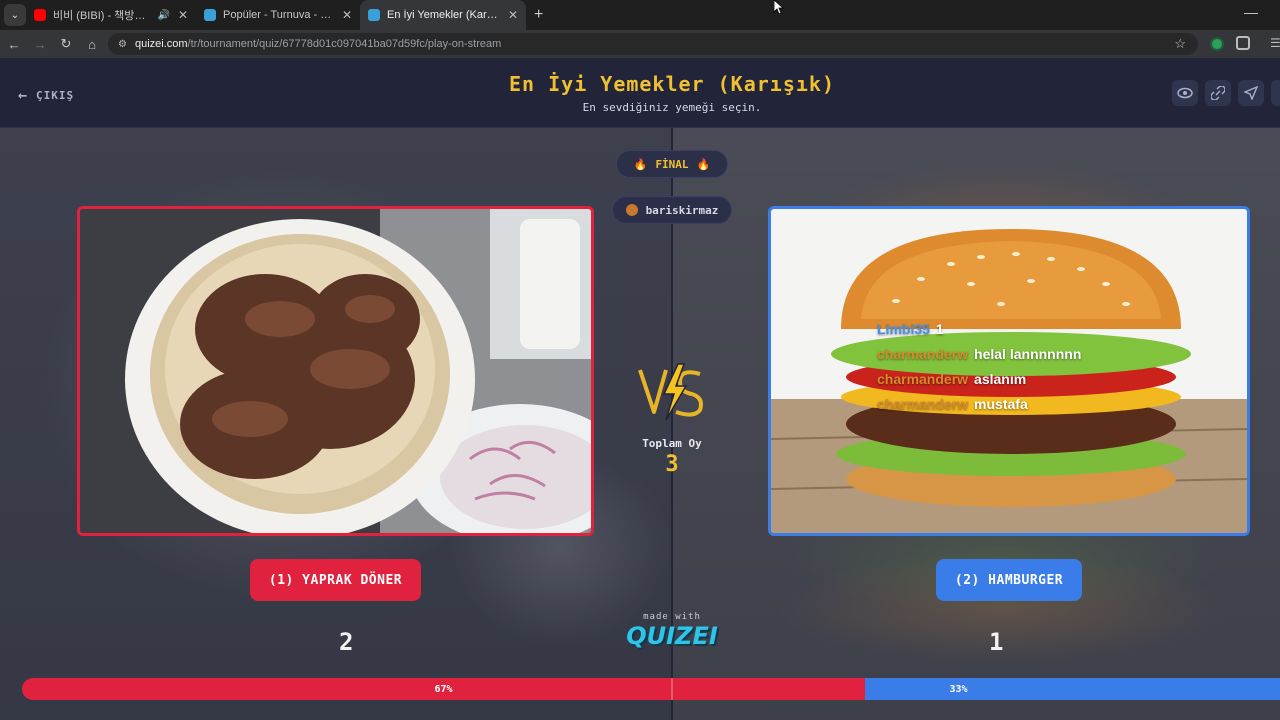 This screenshot has width=1280, height=720. What do you see at coordinates (1001, 404) in the screenshot?
I see `chat-text: mustafa` at bounding box center [1001, 404].